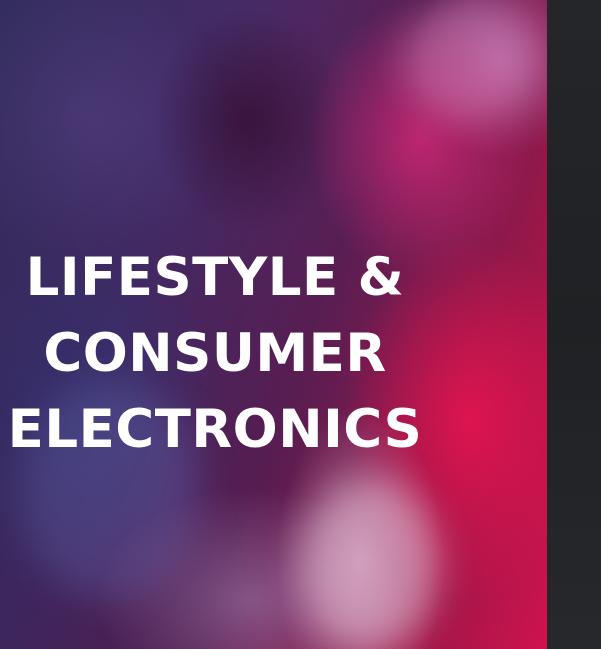 This screenshot has height=649, width=601. I want to click on hero-title-line-3: ELECTRONICS, so click(215, 429).